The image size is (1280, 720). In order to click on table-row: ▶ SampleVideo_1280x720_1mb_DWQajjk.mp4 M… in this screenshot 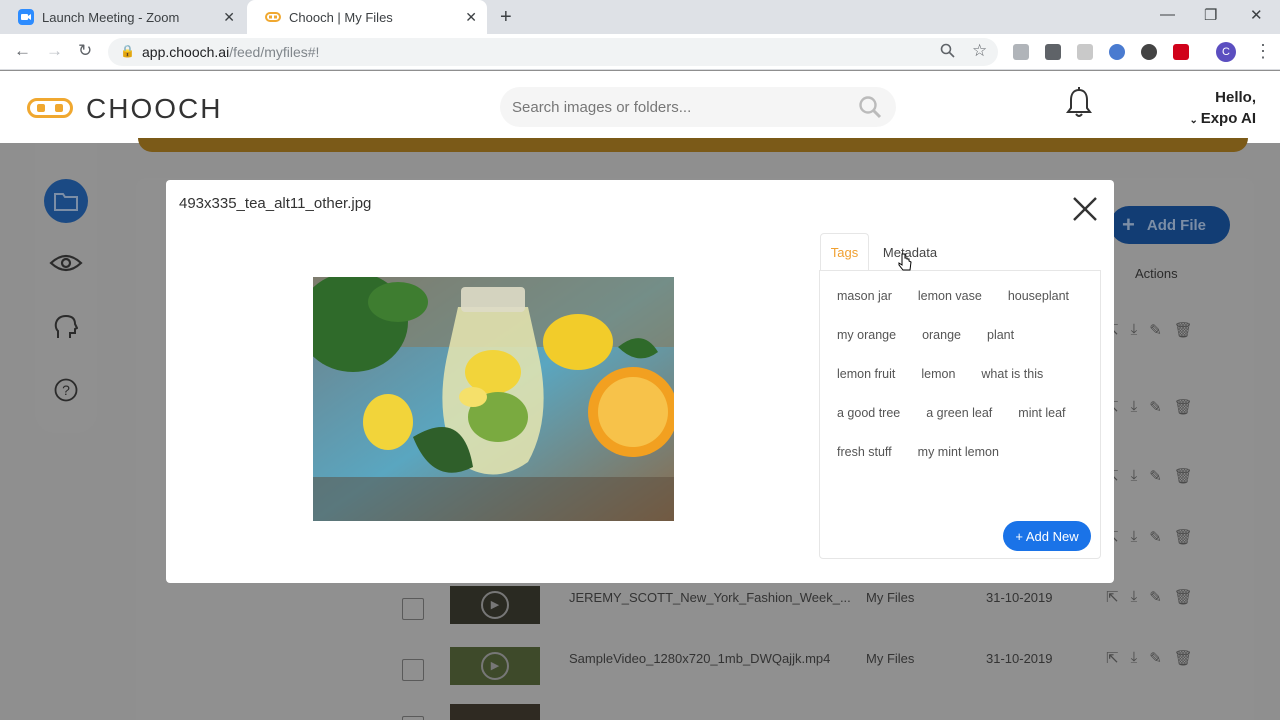, I will do `click(820, 671)`.